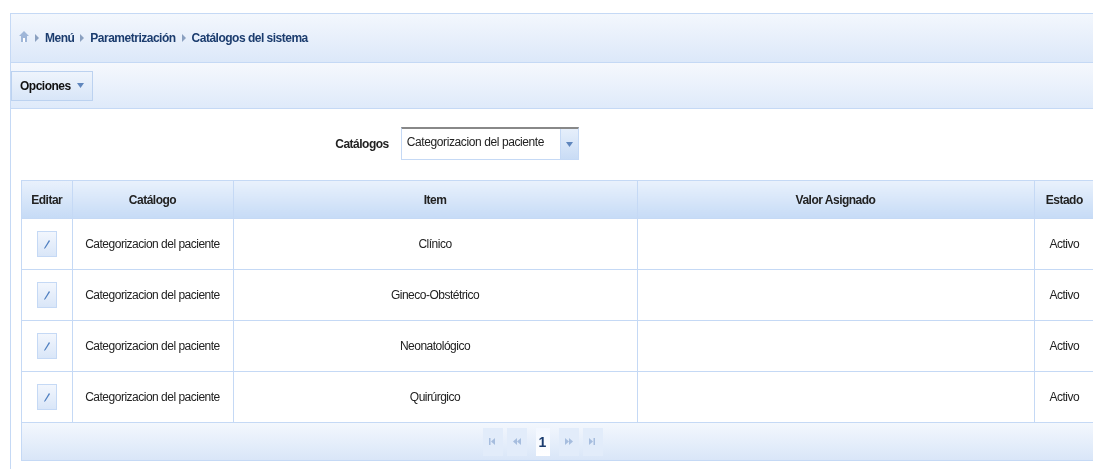  I want to click on home-icon, so click(24, 36).